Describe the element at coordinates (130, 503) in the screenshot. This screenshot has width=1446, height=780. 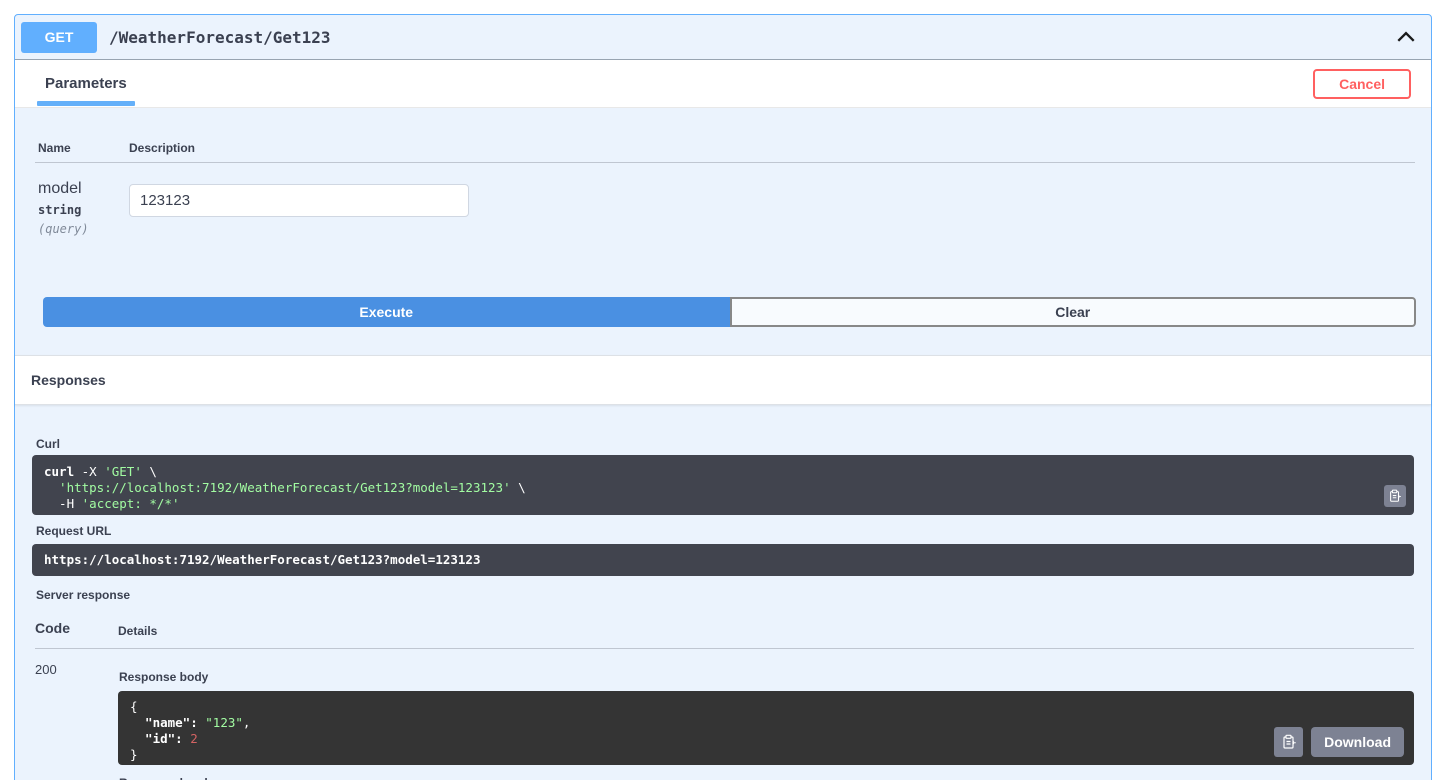
I see `curl-accept-string: 'accept: */*'` at that location.